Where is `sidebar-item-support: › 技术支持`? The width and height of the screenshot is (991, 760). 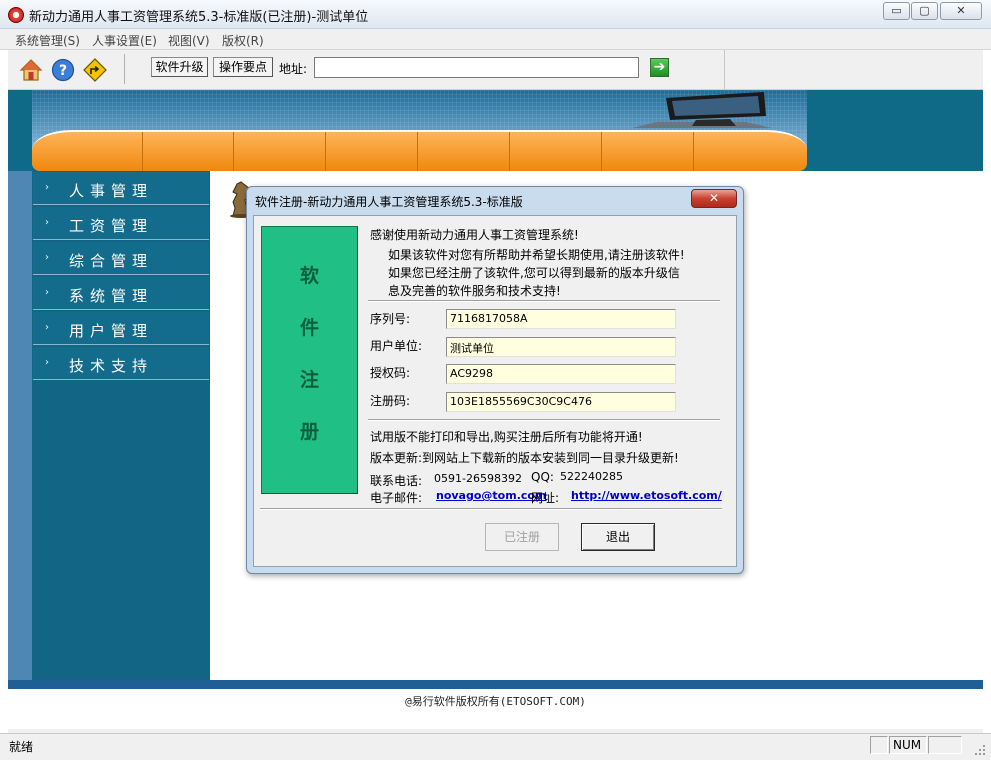
sidebar-item-support: › 技术支持 is located at coordinates (121, 363).